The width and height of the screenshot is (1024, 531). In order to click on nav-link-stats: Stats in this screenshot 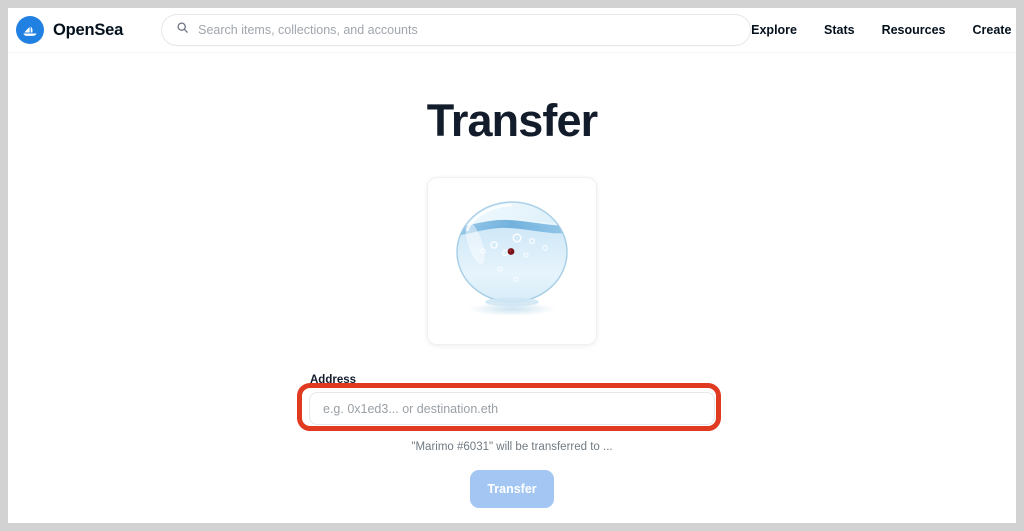, I will do `click(839, 30)`.